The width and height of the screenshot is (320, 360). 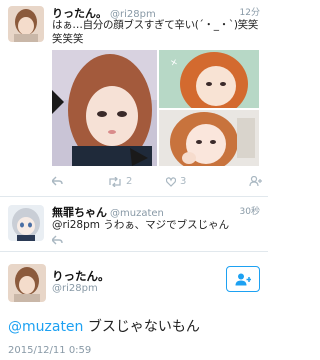 I want to click on tweet-time: 12分, so click(x=249, y=13).